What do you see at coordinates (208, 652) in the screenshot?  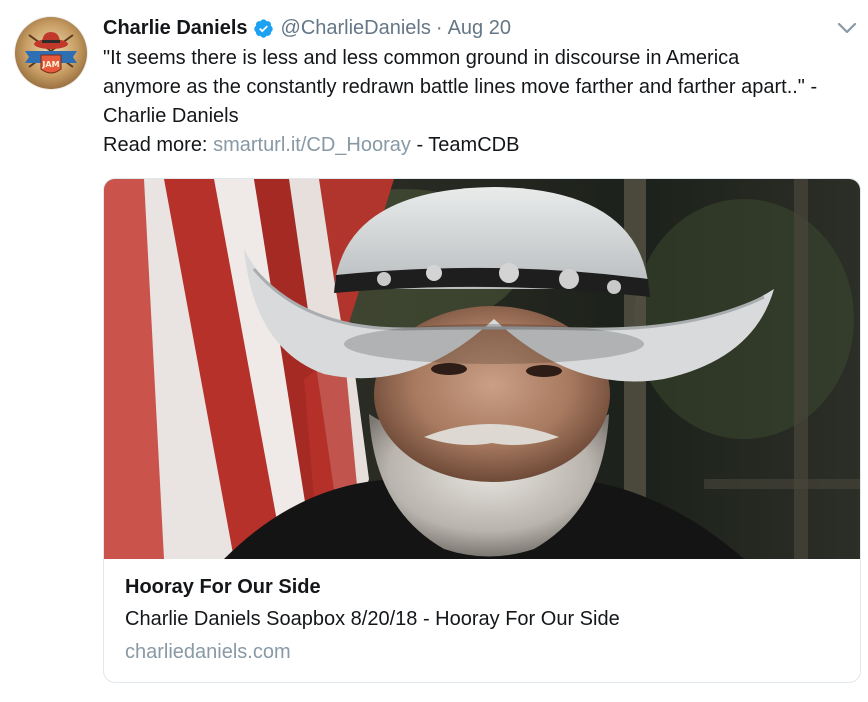 I see `card-domain: charliedaniels.com` at bounding box center [208, 652].